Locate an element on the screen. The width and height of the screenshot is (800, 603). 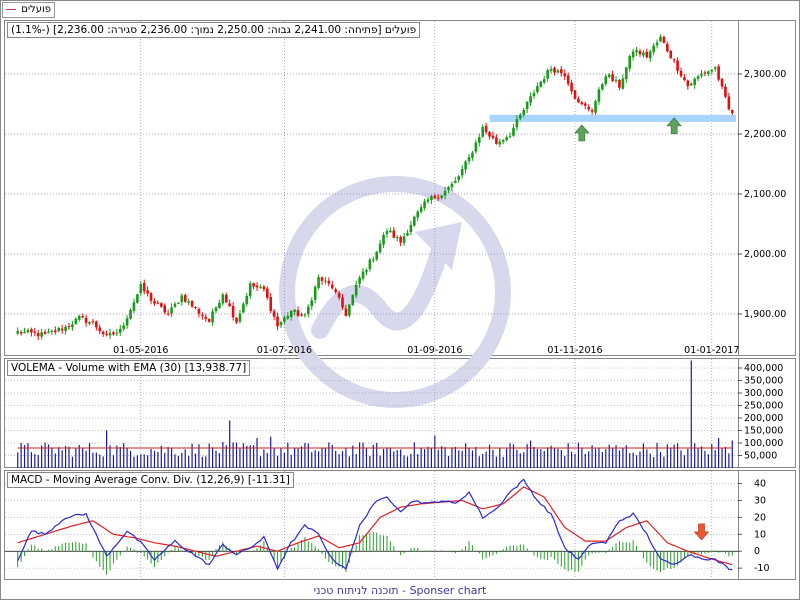
vol-ytick-label-3: 200,000 is located at coordinates (763, 418).